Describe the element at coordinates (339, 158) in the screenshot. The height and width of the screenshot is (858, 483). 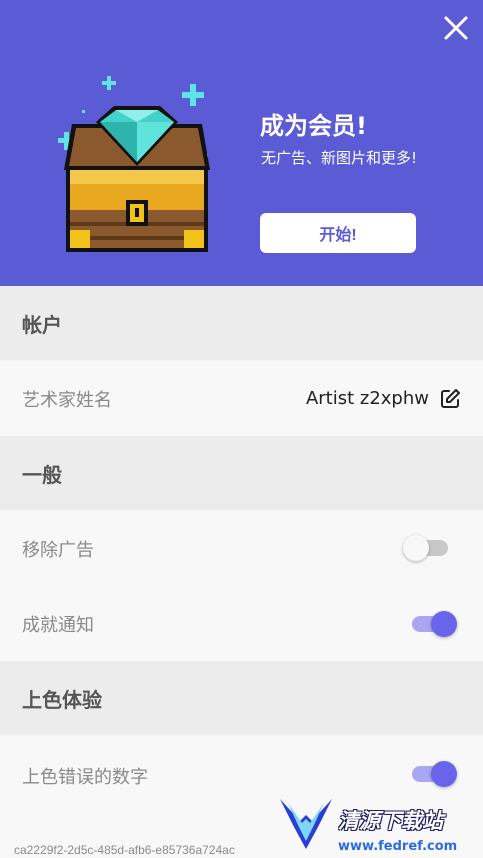
I see `promo-subtitle: 无广告、新图片和更多!` at that location.